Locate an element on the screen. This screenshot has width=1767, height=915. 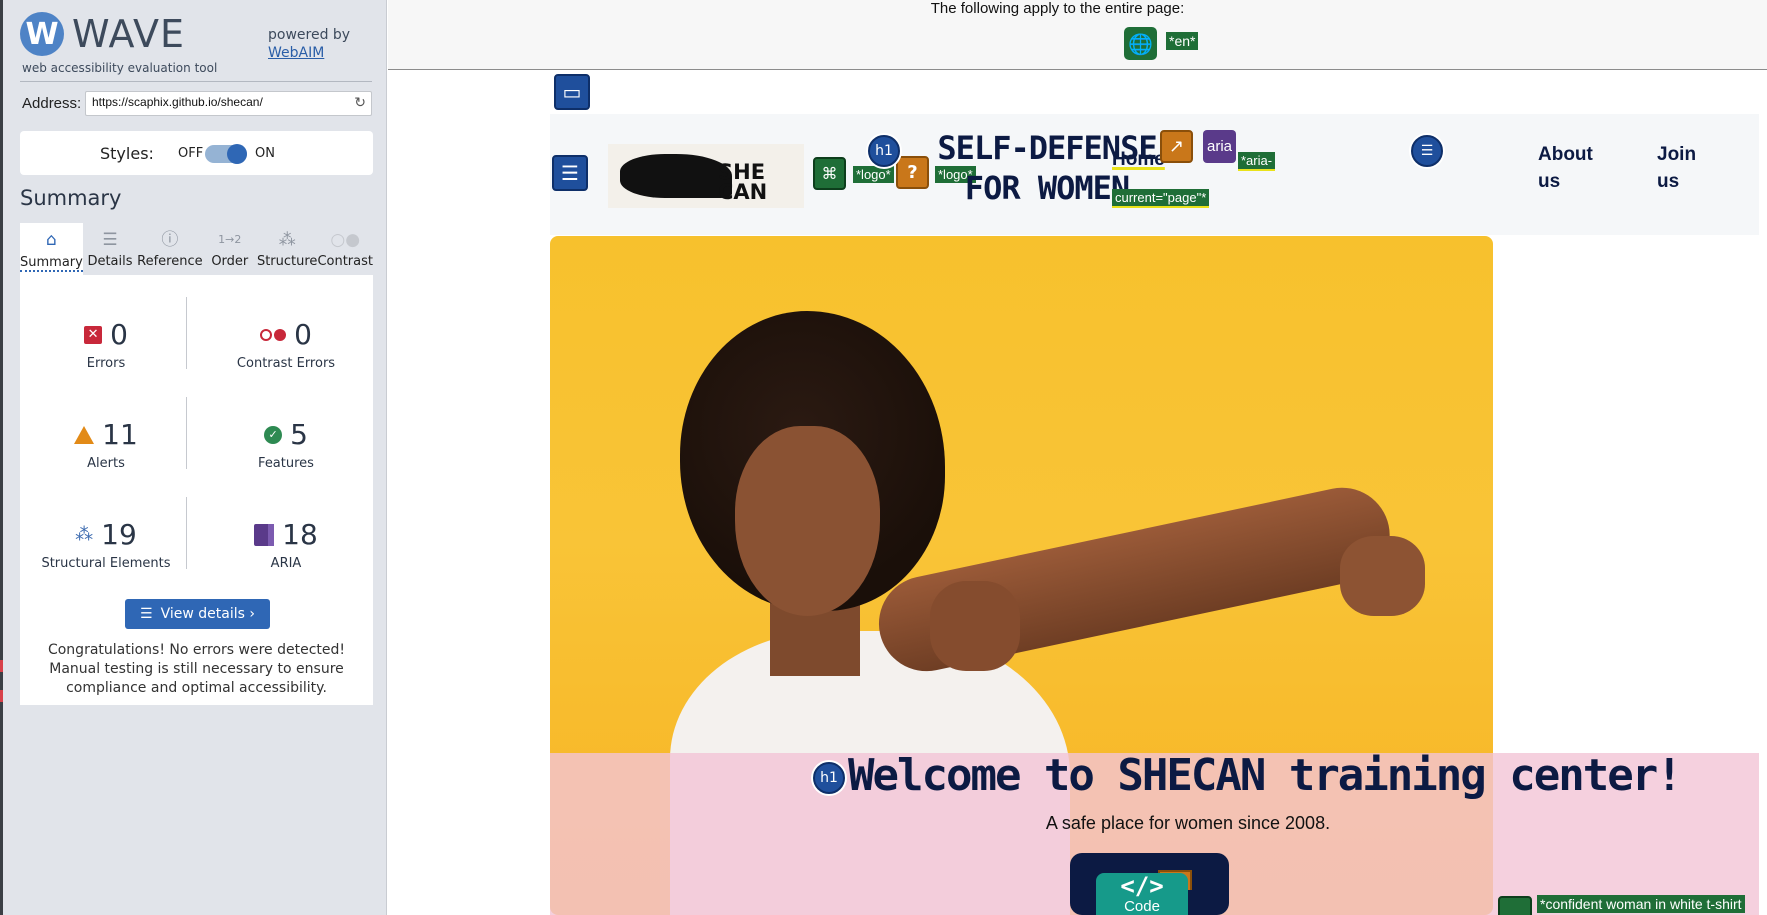
structural-count: 19 is located at coordinates (119, 534).